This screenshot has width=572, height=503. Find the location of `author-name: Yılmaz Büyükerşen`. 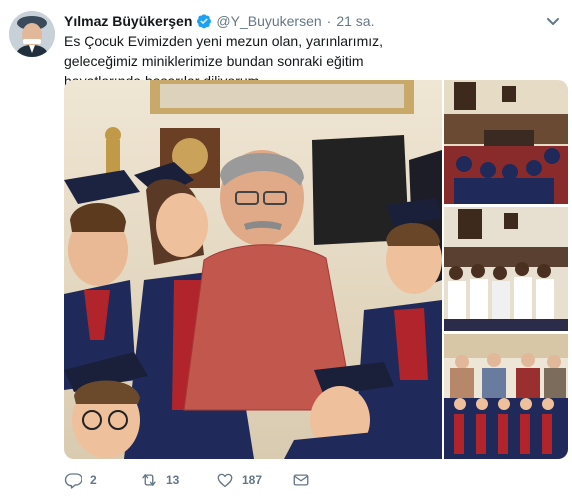

author-name: Yılmaz Büyükerşen is located at coordinates (128, 21).